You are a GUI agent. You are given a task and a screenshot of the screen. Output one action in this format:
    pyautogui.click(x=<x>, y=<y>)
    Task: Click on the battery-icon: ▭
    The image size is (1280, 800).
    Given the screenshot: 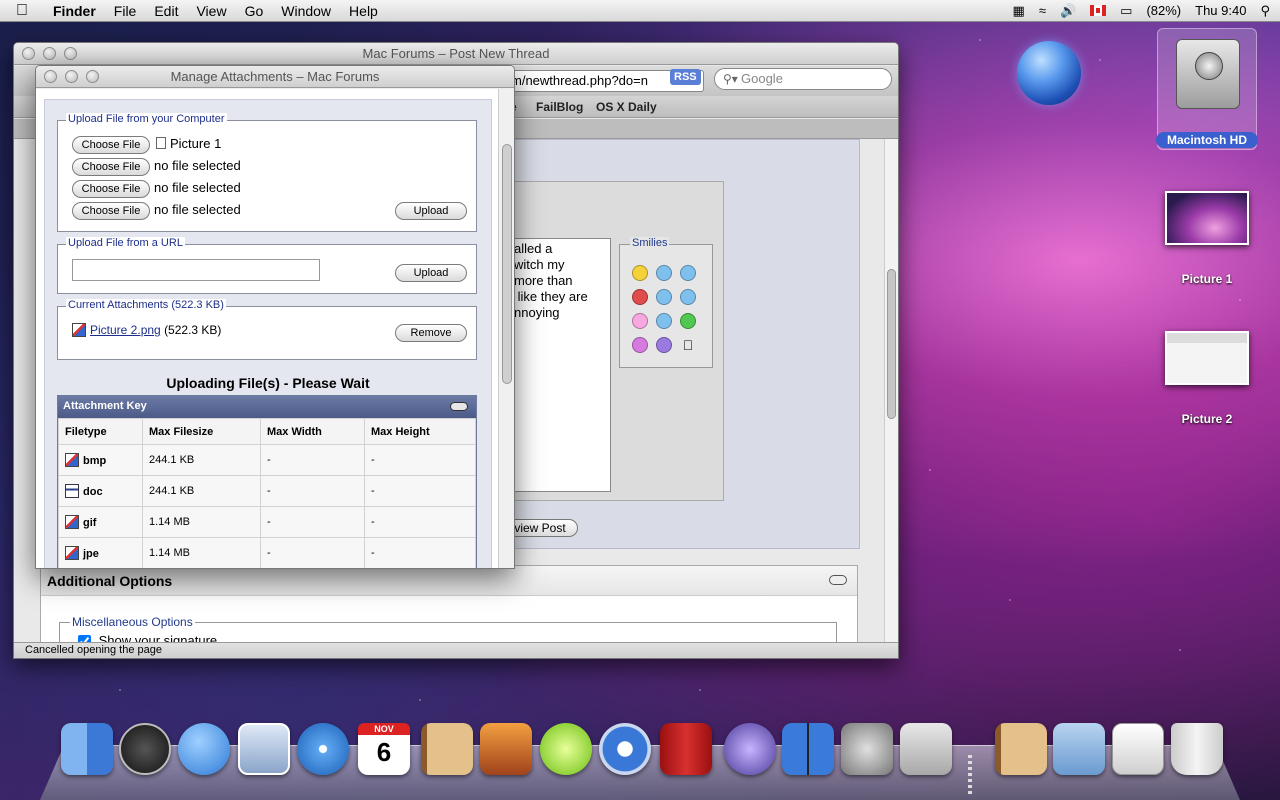 What is the action you would take?
    pyautogui.click(x=1126, y=11)
    